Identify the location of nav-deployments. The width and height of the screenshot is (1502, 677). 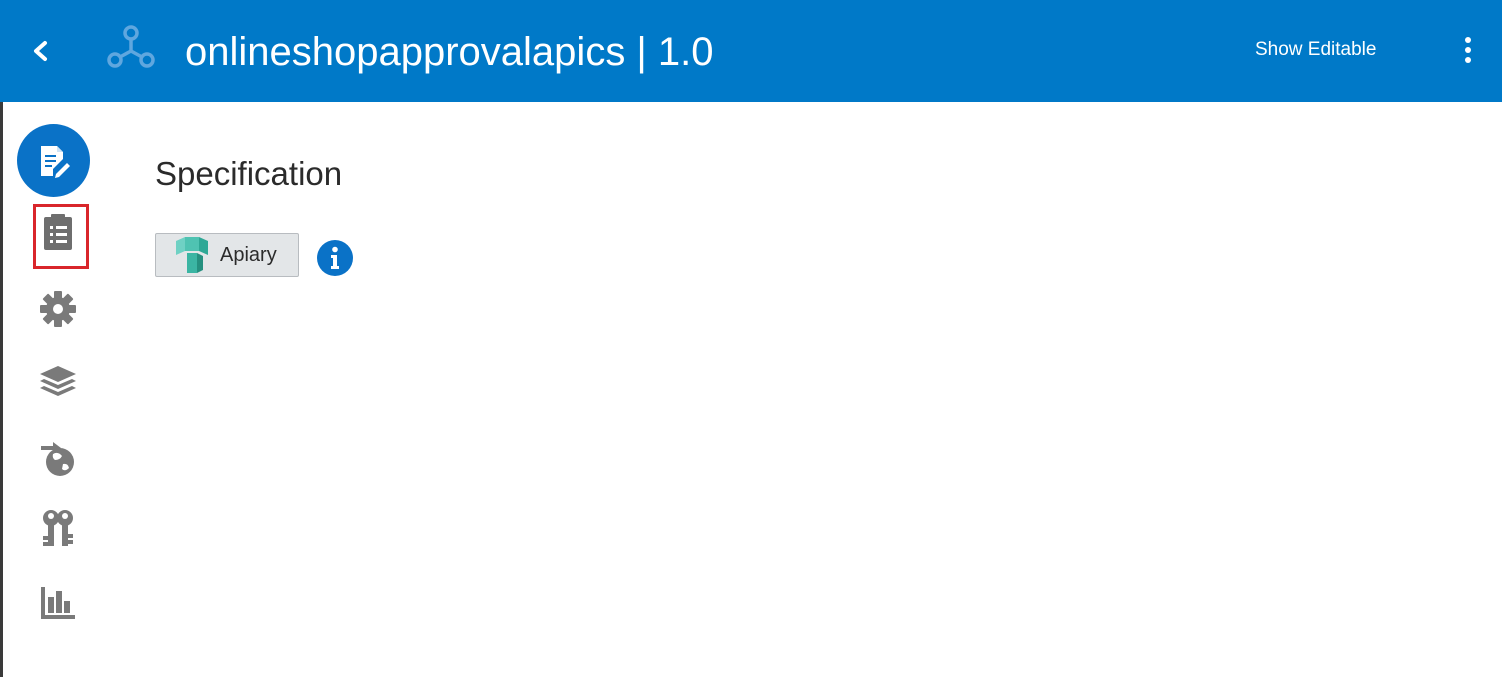
(58, 458).